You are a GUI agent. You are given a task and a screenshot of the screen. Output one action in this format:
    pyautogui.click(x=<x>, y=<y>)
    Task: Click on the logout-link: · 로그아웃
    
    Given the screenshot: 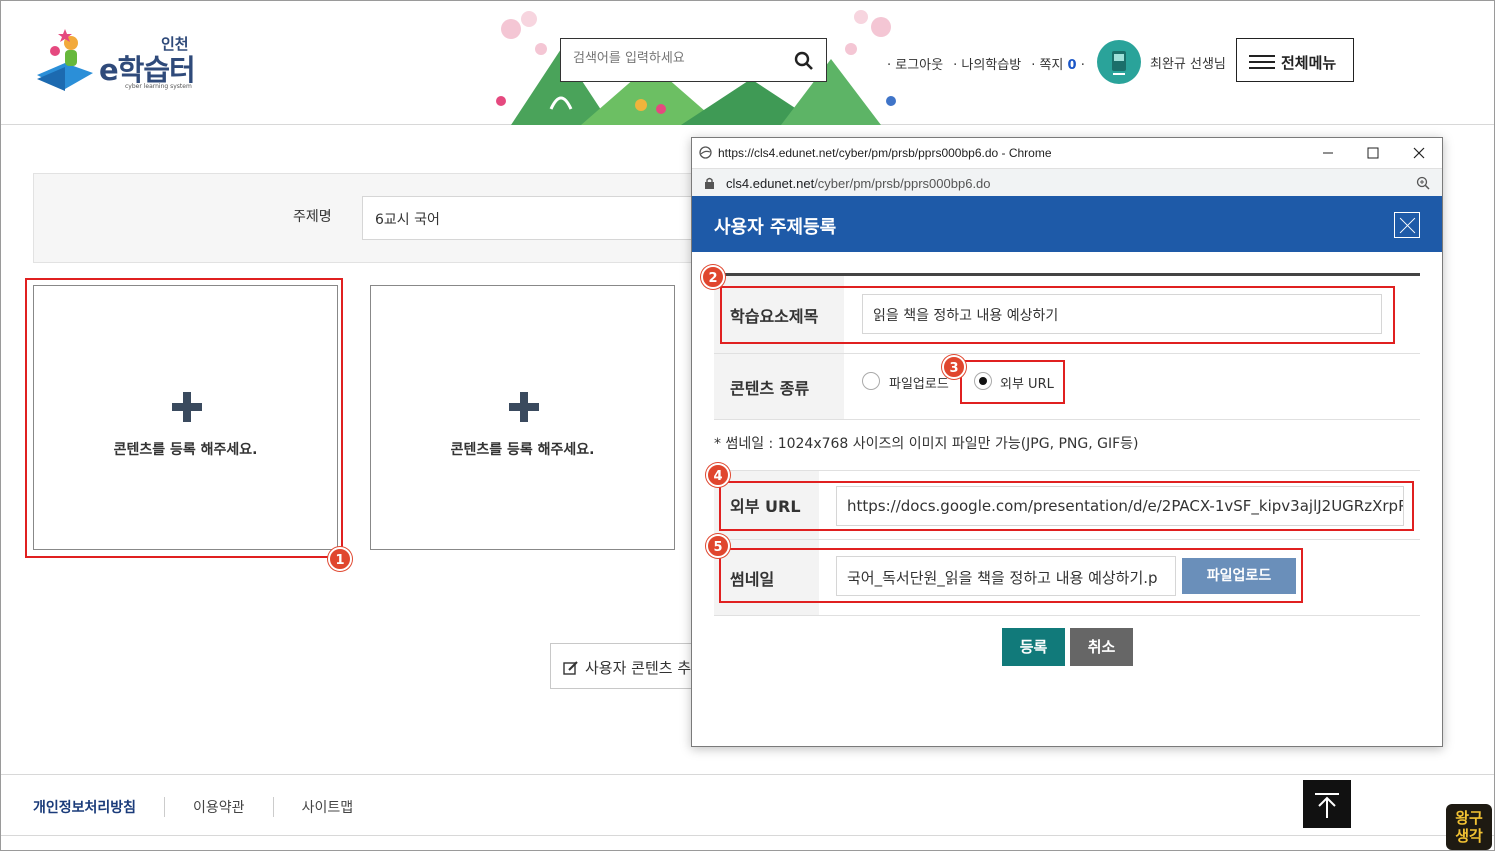 What is the action you would take?
    pyautogui.click(x=915, y=63)
    